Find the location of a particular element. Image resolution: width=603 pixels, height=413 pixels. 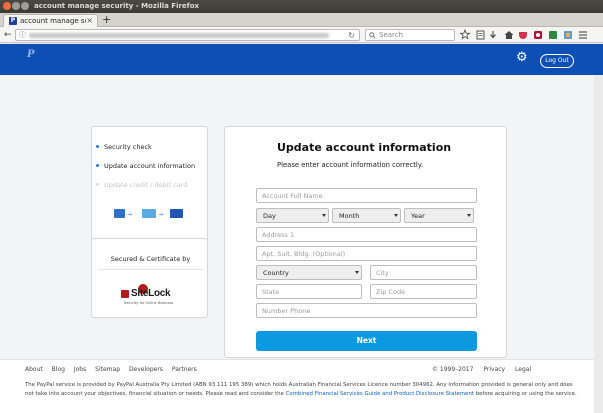

gear-icon: ⚙ is located at coordinates (522, 58).